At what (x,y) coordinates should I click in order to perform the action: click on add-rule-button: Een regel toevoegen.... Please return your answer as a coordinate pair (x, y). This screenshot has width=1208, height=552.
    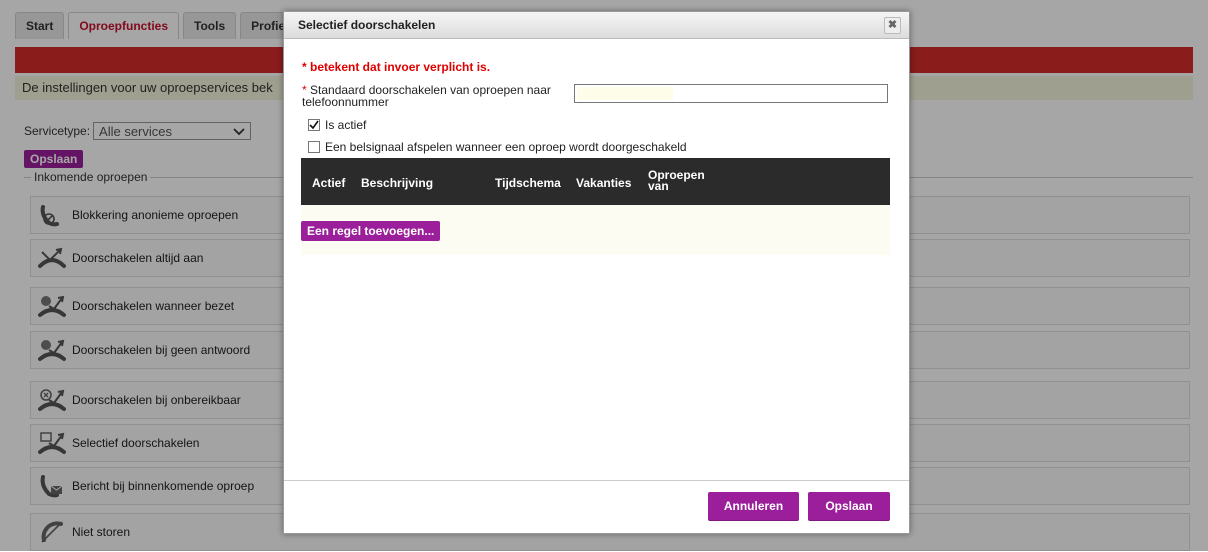
    Looking at the image, I should click on (371, 231).